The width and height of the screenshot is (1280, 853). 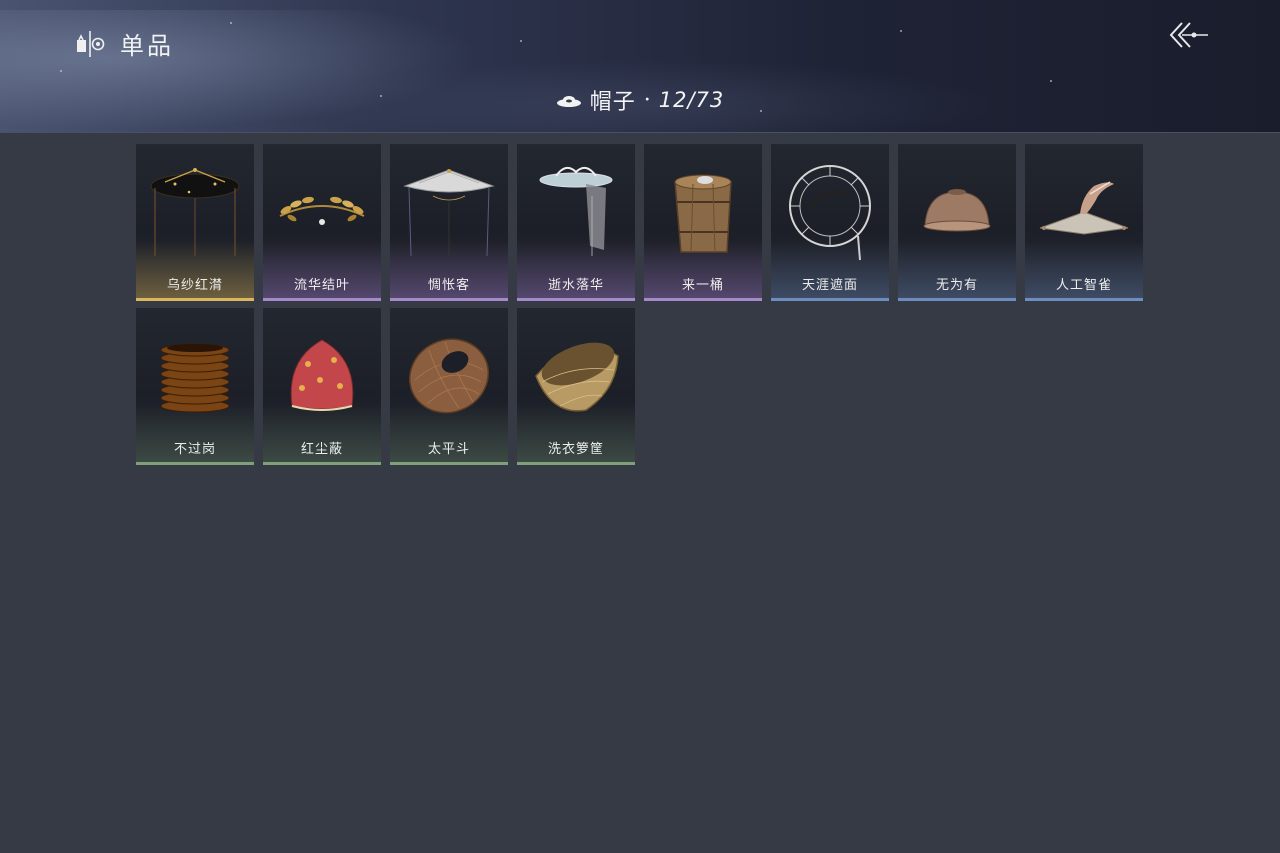 I want to click on item-card: 人工智雀, so click(x=1084, y=222).